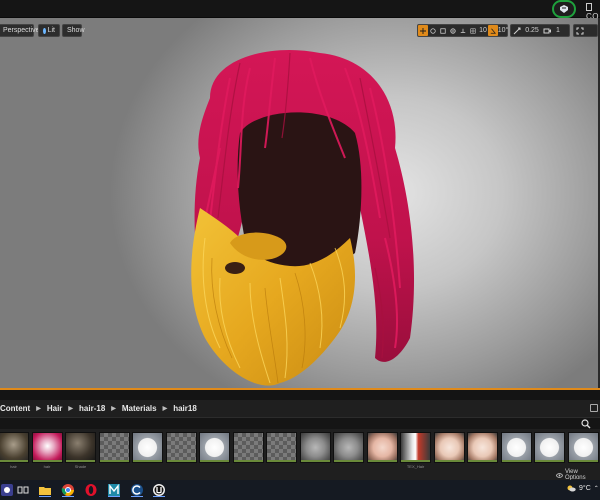  Describe the element at coordinates (589, 7) in the screenshot. I see `document-icon` at that location.